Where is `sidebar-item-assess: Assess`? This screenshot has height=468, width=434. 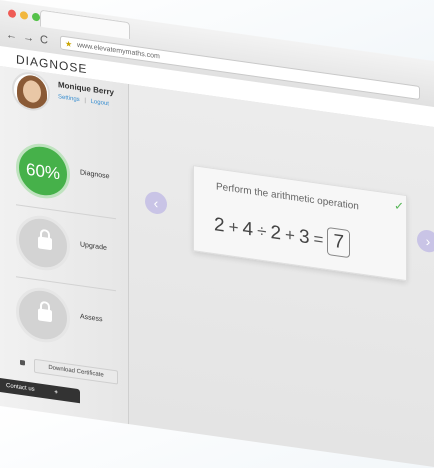 sidebar-item-assess: Assess is located at coordinates (66, 321).